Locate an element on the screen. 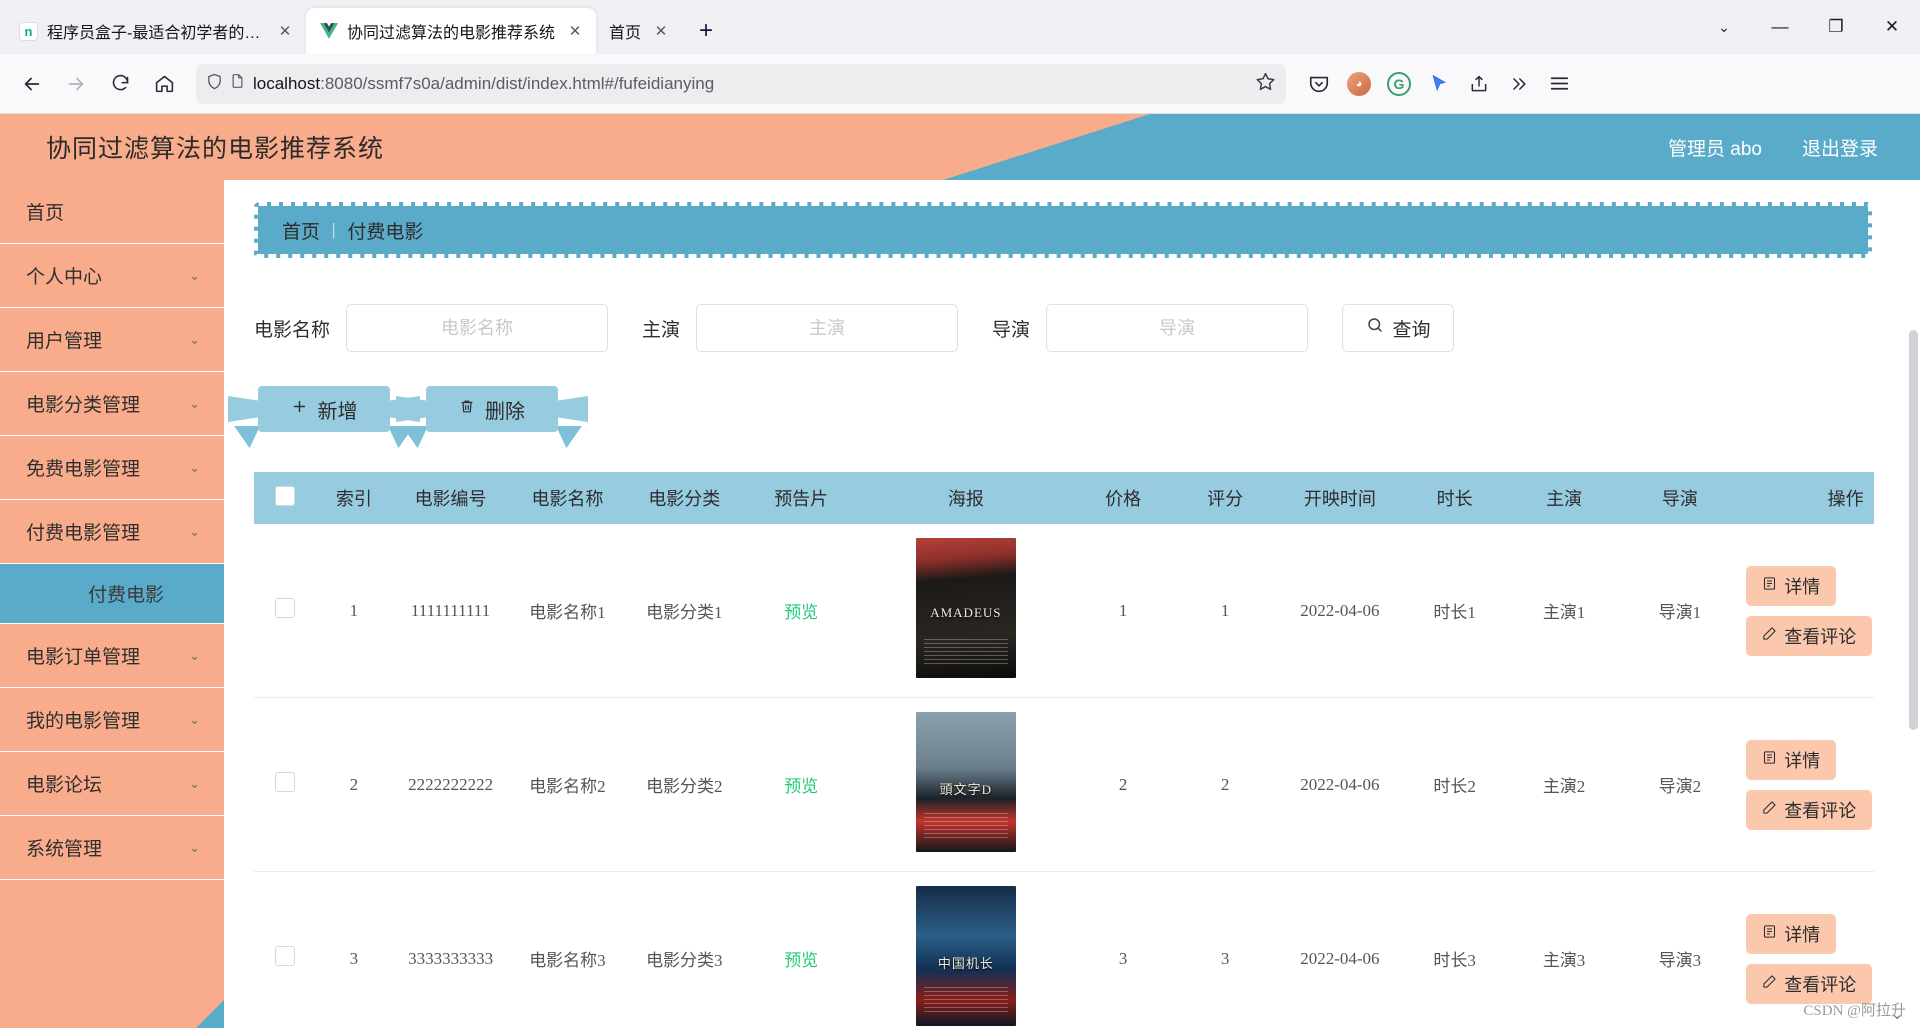 The width and height of the screenshot is (1920, 1030). movie-poster-image: 中国机长 is located at coordinates (965, 956).